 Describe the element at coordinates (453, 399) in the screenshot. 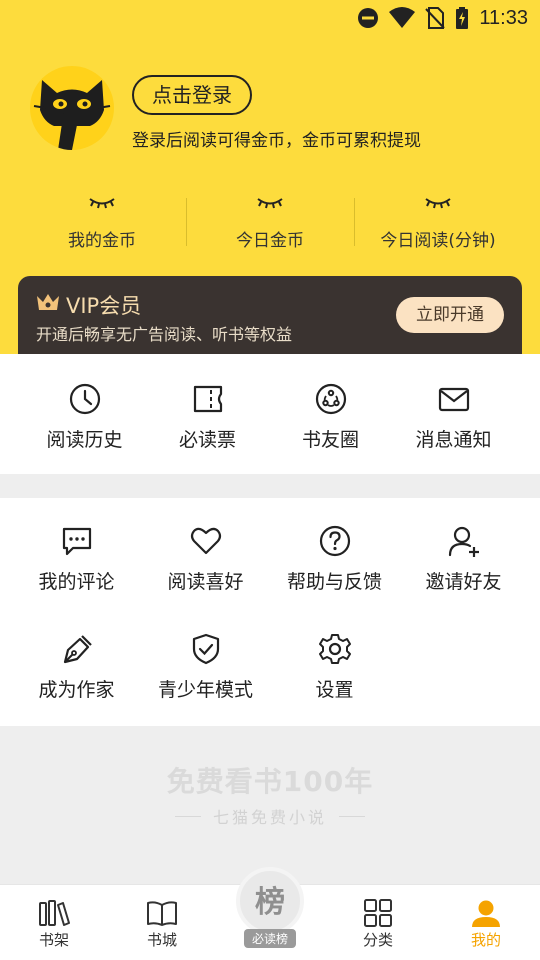

I see `mail-icon` at that location.